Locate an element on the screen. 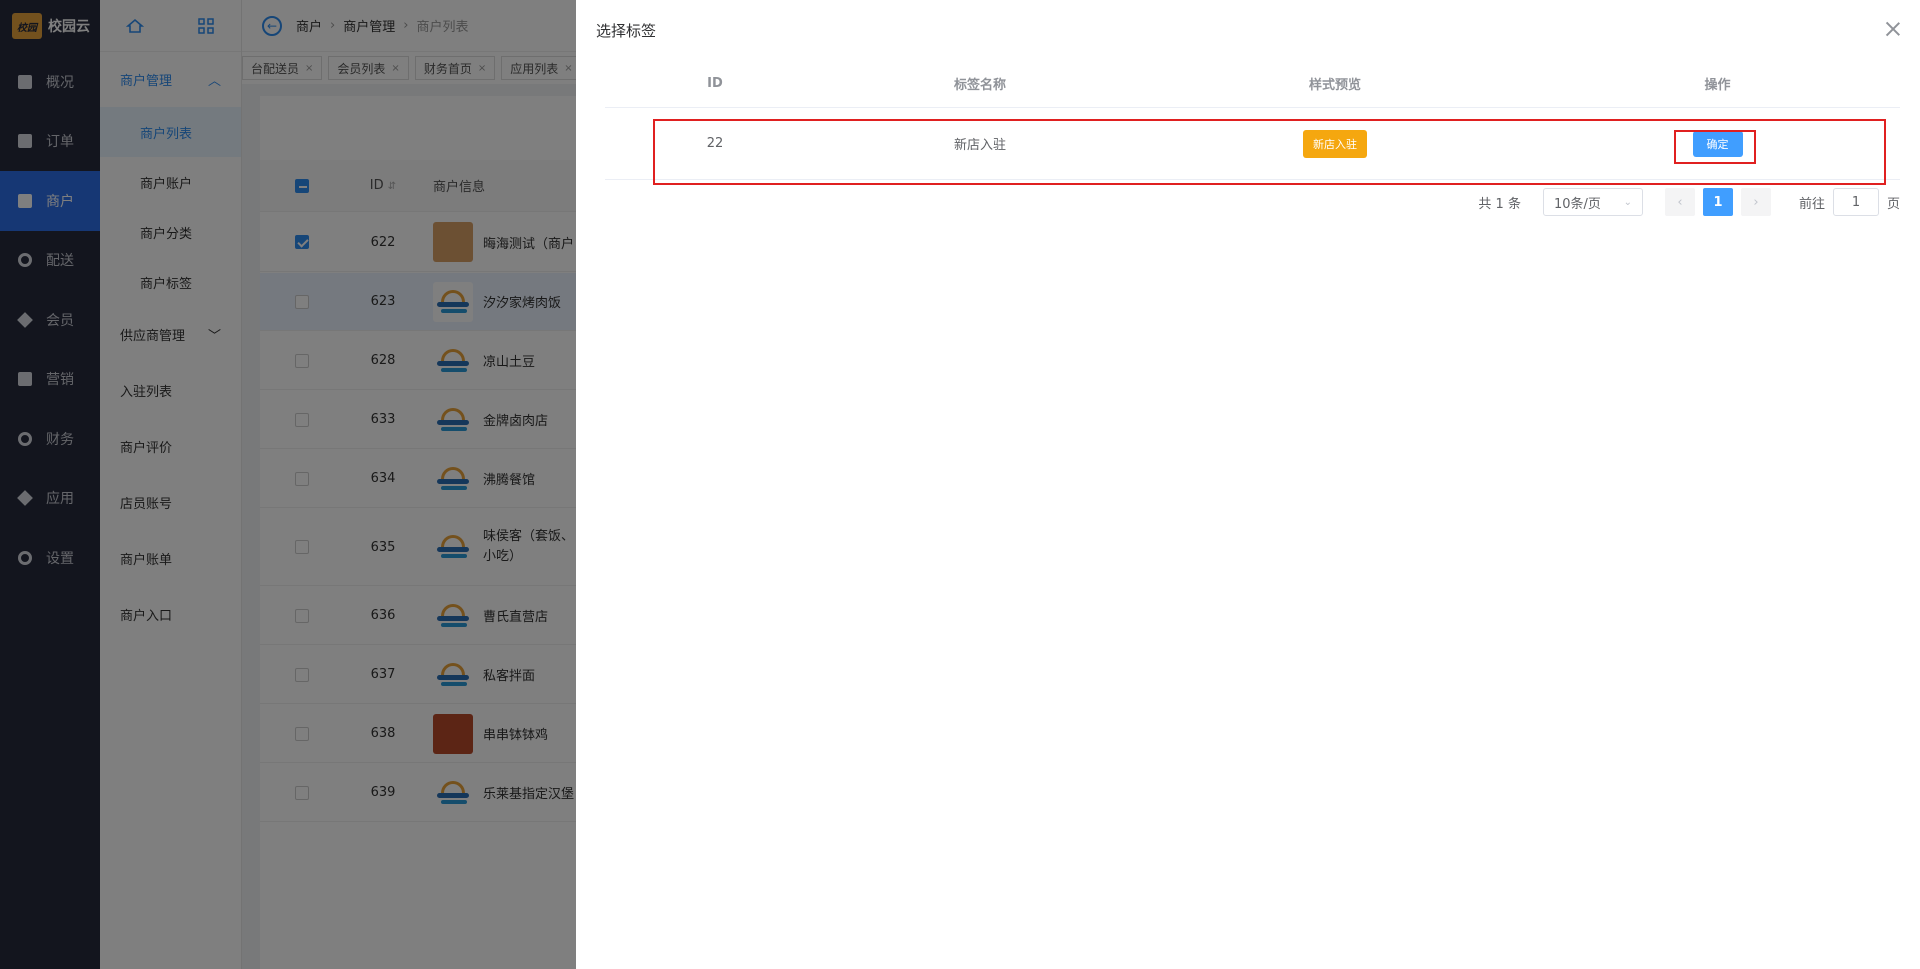 Image resolution: width=1920 pixels, height=969 pixels. pagination: 共 1 条 10条/页 ⌄ ‹ 1 › 前往 1 页 is located at coordinates (1689, 202).